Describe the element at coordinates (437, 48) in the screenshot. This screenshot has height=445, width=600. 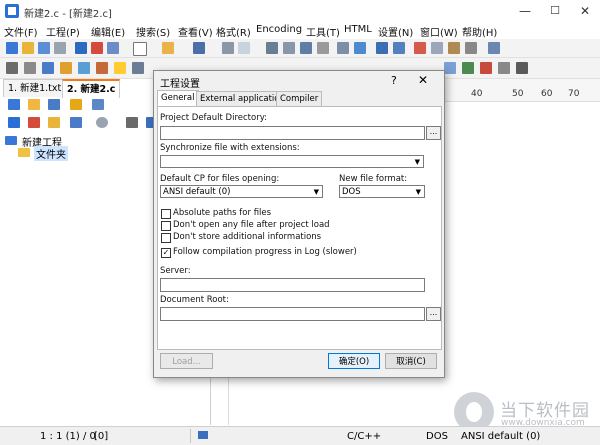
I see `copy-icon` at that location.